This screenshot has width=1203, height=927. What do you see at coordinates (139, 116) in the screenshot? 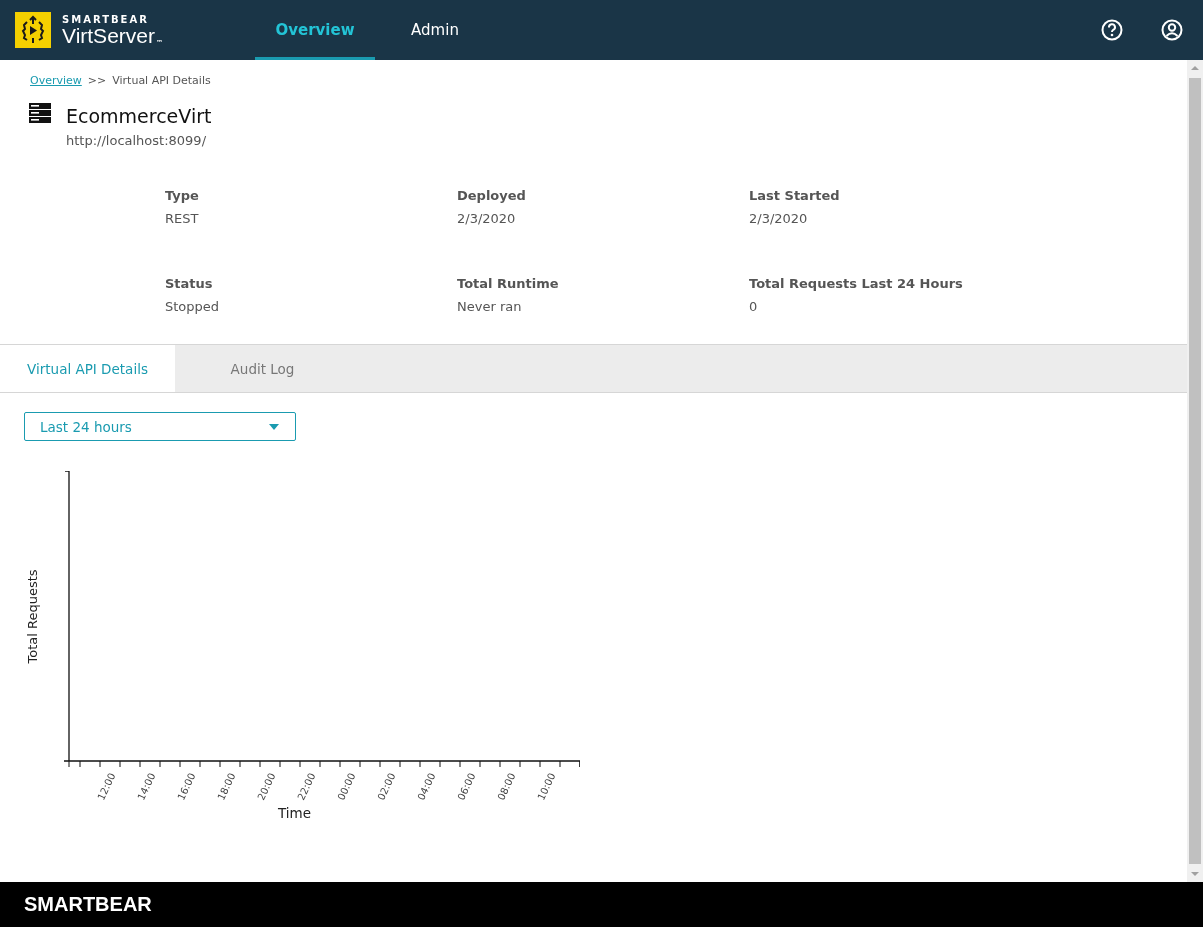
I see `api-name: EcommerceVirt` at bounding box center [139, 116].